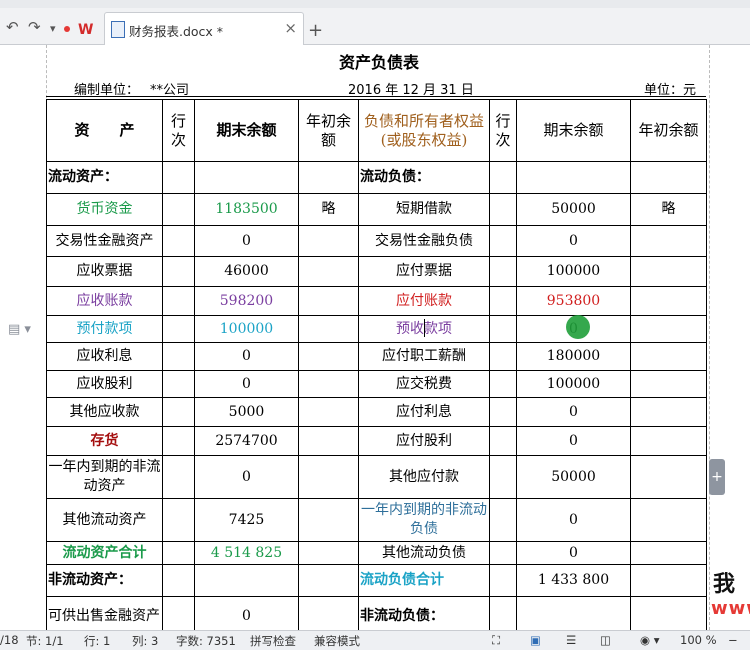 The image size is (750, 650). I want to click on status-page: /18, so click(9, 640).